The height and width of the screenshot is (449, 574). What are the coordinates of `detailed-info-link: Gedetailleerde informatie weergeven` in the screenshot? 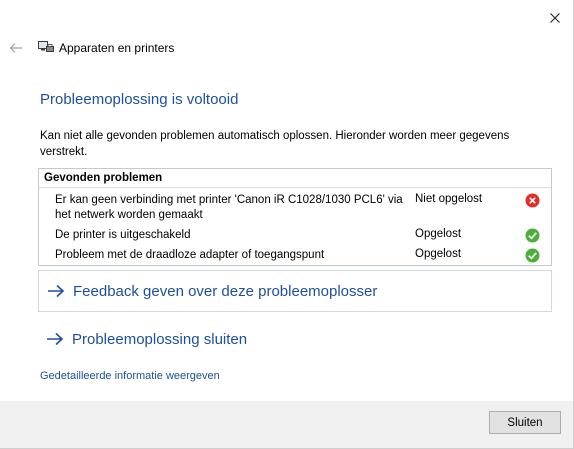 It's located at (130, 376).